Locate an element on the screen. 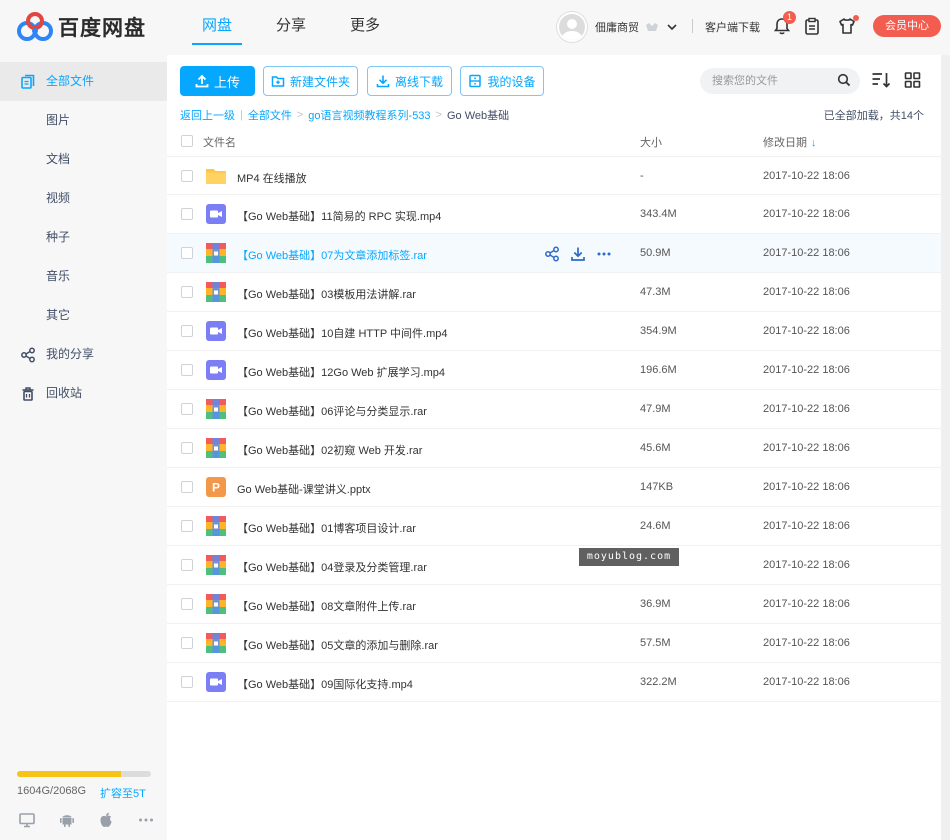 Image resolution: width=950 pixels, height=840 pixels. file-name: 【Go Web基础】02初窥 Web 开发.rar is located at coordinates (329, 450).